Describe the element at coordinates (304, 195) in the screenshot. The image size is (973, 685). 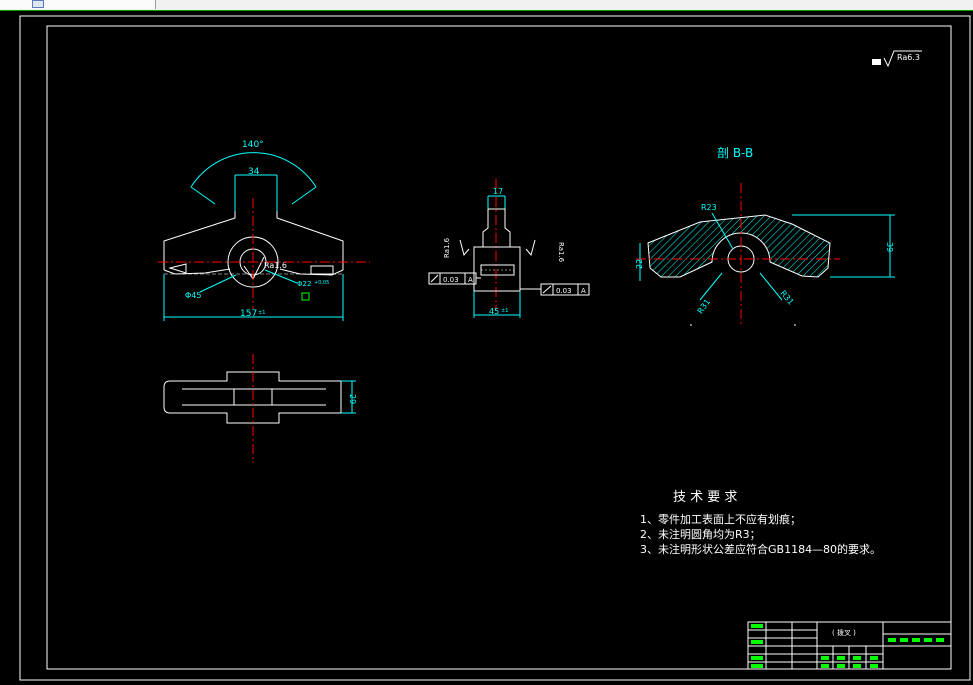
I see `angle-extension-right` at that location.